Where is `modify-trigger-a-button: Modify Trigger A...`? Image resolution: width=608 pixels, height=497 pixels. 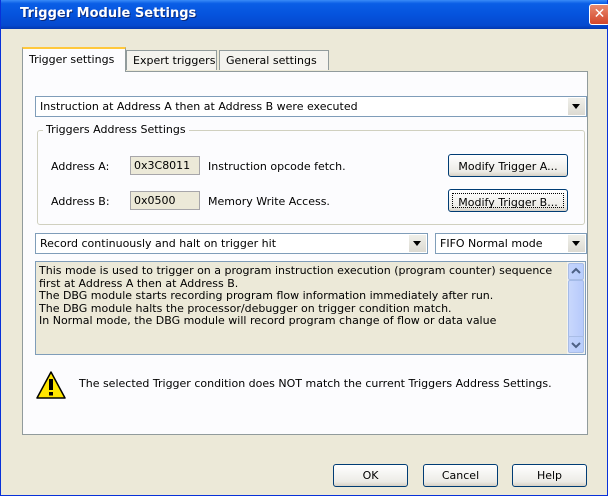 modify-trigger-a-button: Modify Trigger A... is located at coordinates (508, 165).